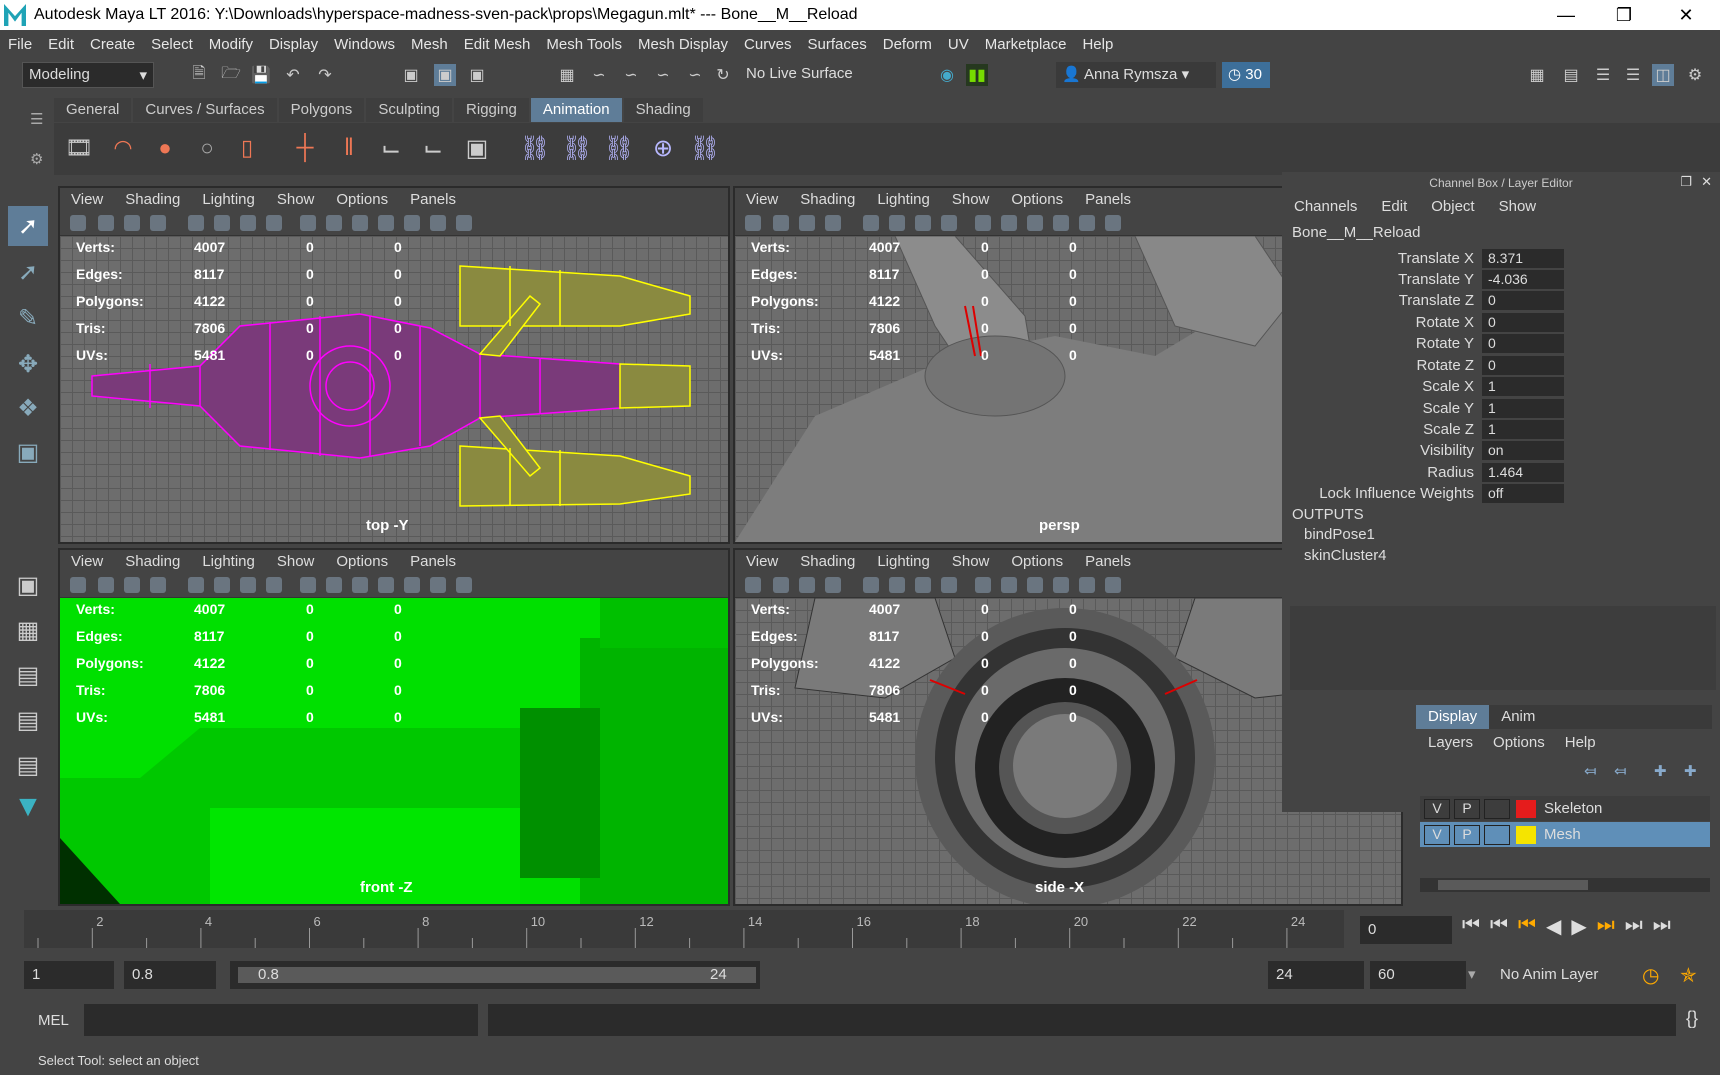 This screenshot has width=1720, height=1075. I want to click on cb-menu-show: Show, so click(1518, 206).